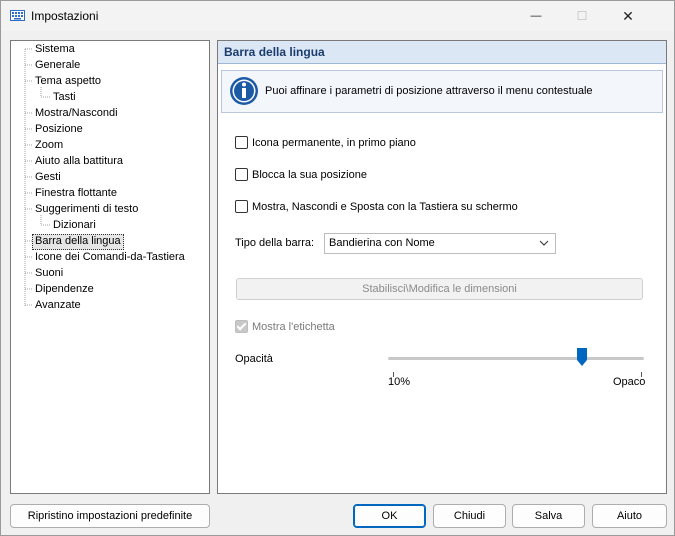  I want to click on bar-type-value: Bandierina con Nome, so click(382, 243).